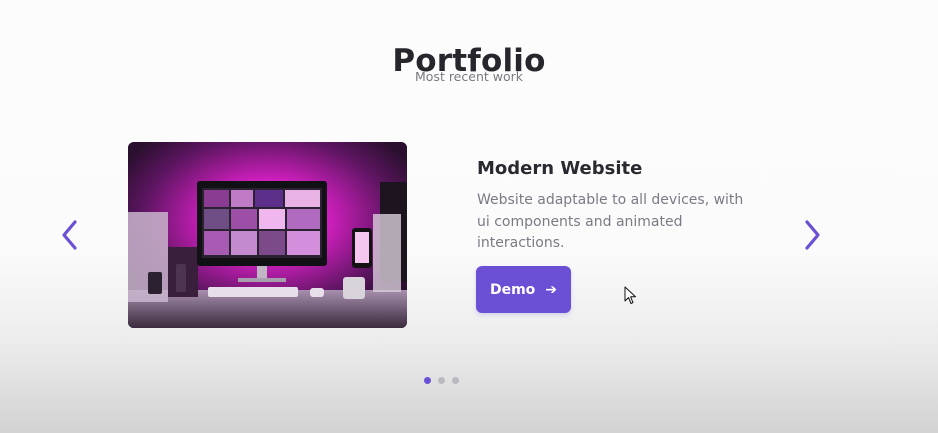  I want to click on carousel-prev-button, so click(70, 235).